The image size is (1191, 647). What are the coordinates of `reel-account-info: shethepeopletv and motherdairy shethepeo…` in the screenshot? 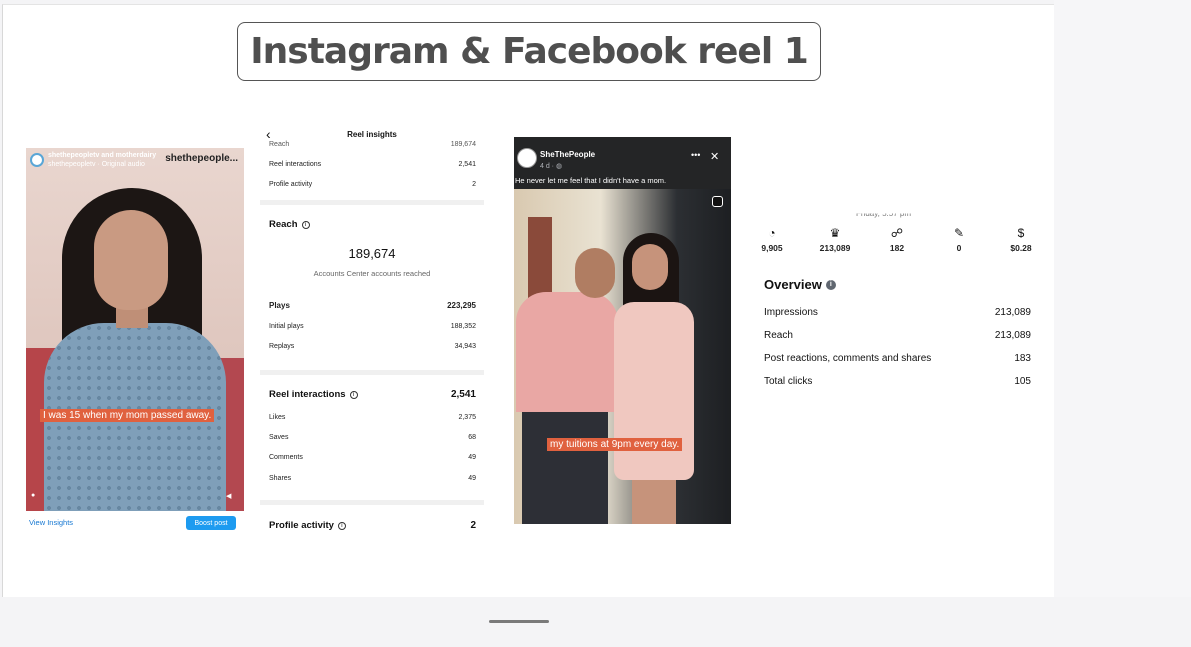 It's located at (102, 160).